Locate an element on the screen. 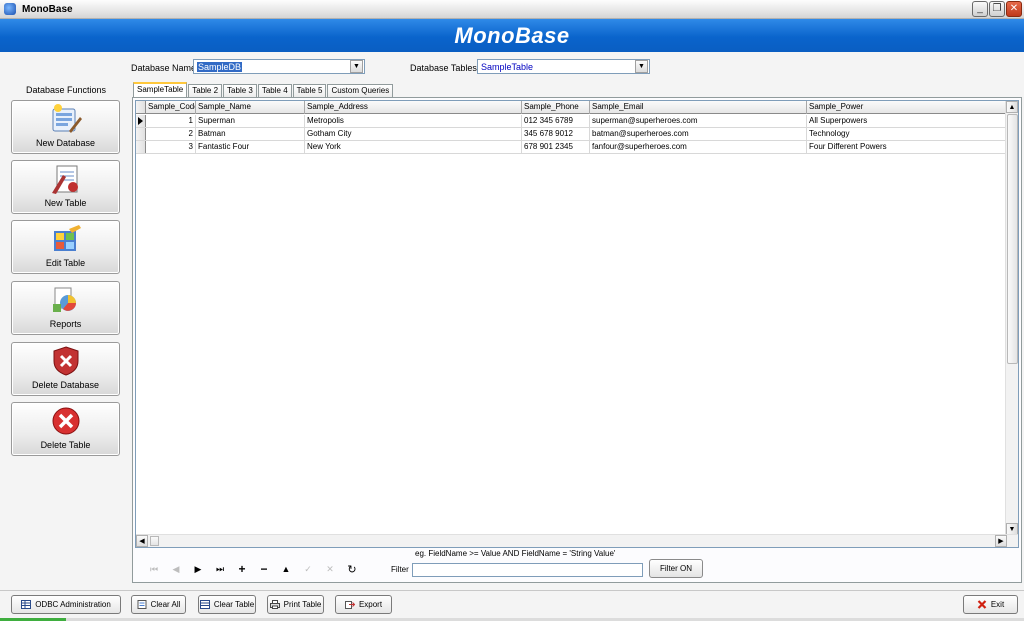 The width and height of the screenshot is (1024, 621). record-navigator: ⏮ ◀ ▶ ⏭ + − ▲ ✓ ✕ ↻ is located at coordinates (253, 569).